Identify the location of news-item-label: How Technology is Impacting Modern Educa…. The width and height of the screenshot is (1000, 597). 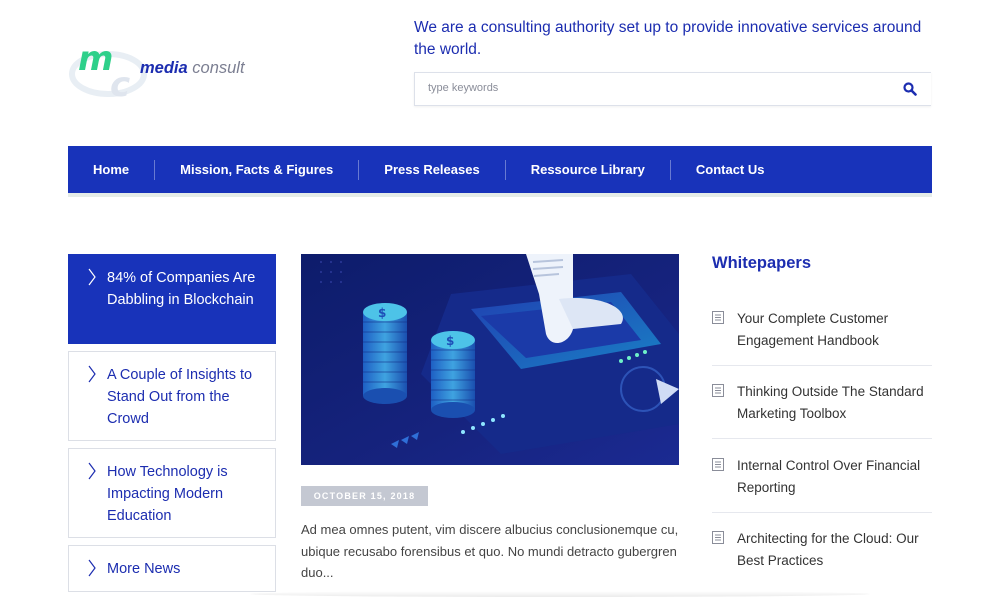
(167, 494).